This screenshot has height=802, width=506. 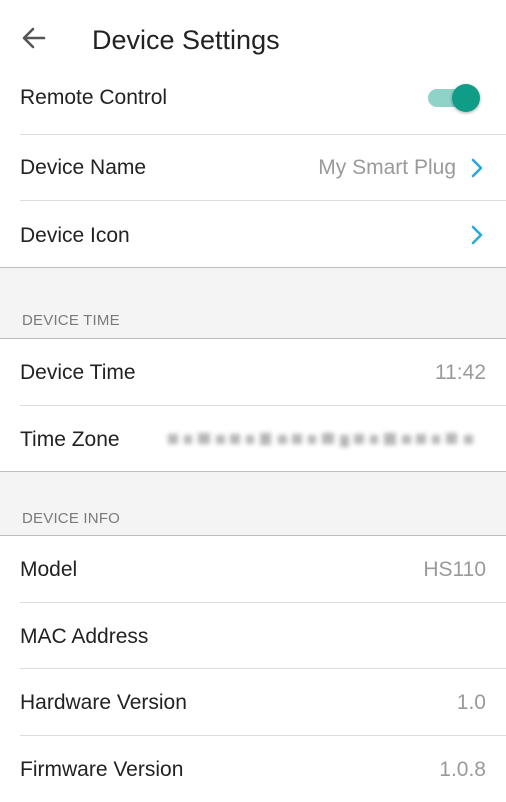 What do you see at coordinates (253, 569) in the screenshot?
I see `model-row: Model HS110` at bounding box center [253, 569].